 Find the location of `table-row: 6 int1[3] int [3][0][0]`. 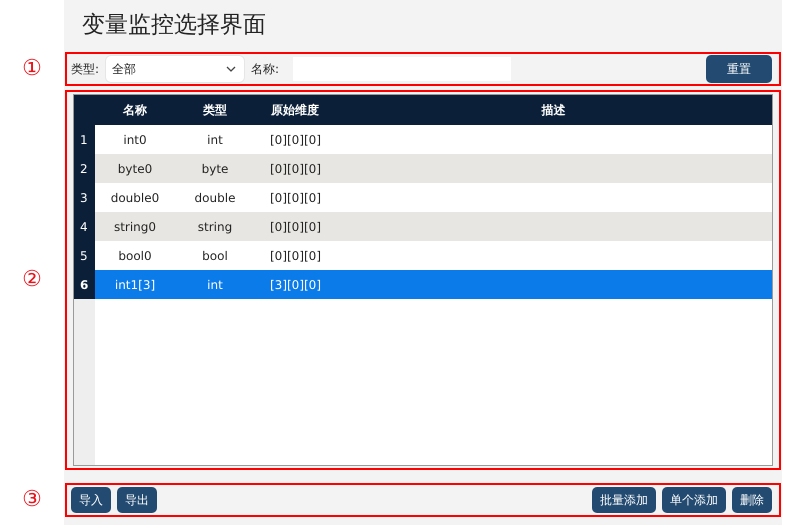

table-row: 6 int1[3] int [3][0][0] is located at coordinates (423, 284).